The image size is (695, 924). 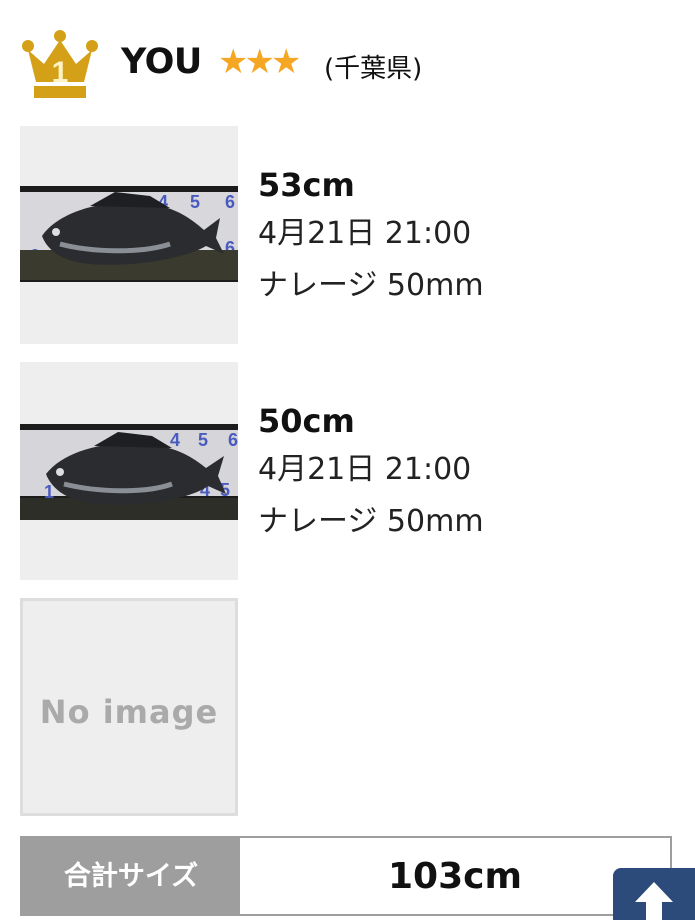 I want to click on prefecture-label: (千葉県), so click(x=373, y=69).